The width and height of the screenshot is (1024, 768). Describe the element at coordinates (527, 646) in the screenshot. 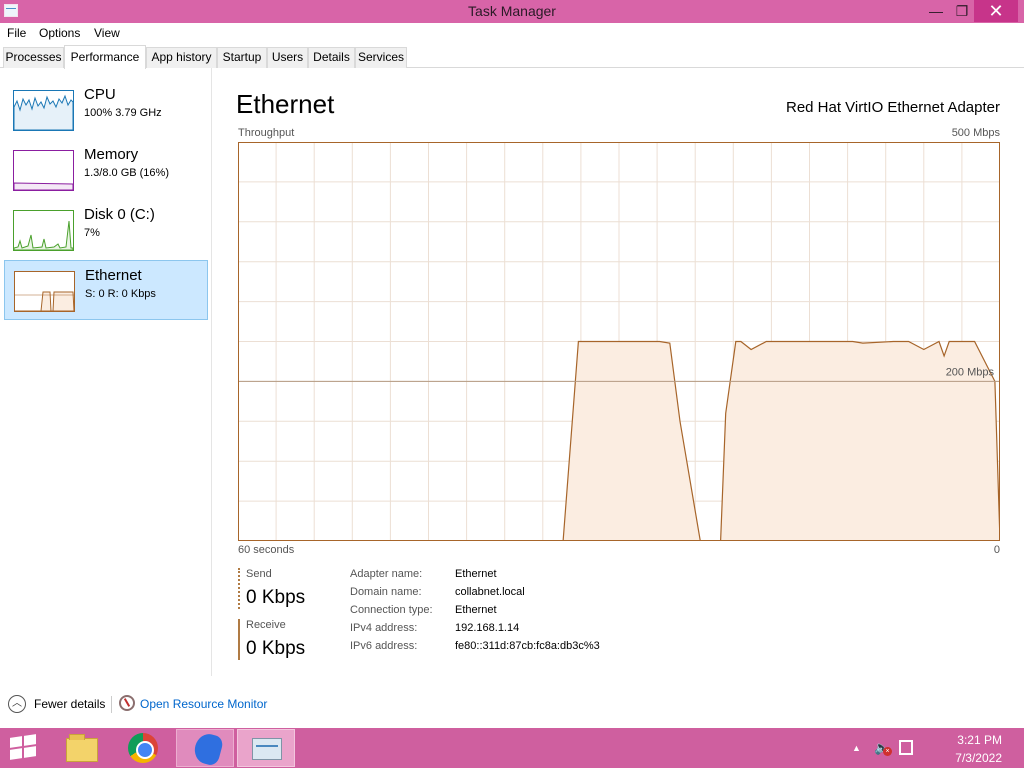

I see `detail-value: fe80::311d:87cb:fc8a:db3c%3` at that location.